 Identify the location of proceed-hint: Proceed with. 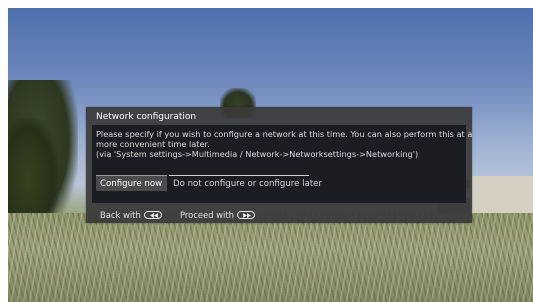
(217, 215).